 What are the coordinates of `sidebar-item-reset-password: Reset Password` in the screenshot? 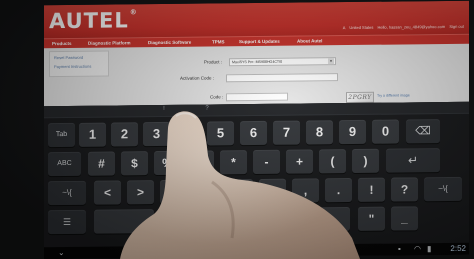 It's located at (68, 57).